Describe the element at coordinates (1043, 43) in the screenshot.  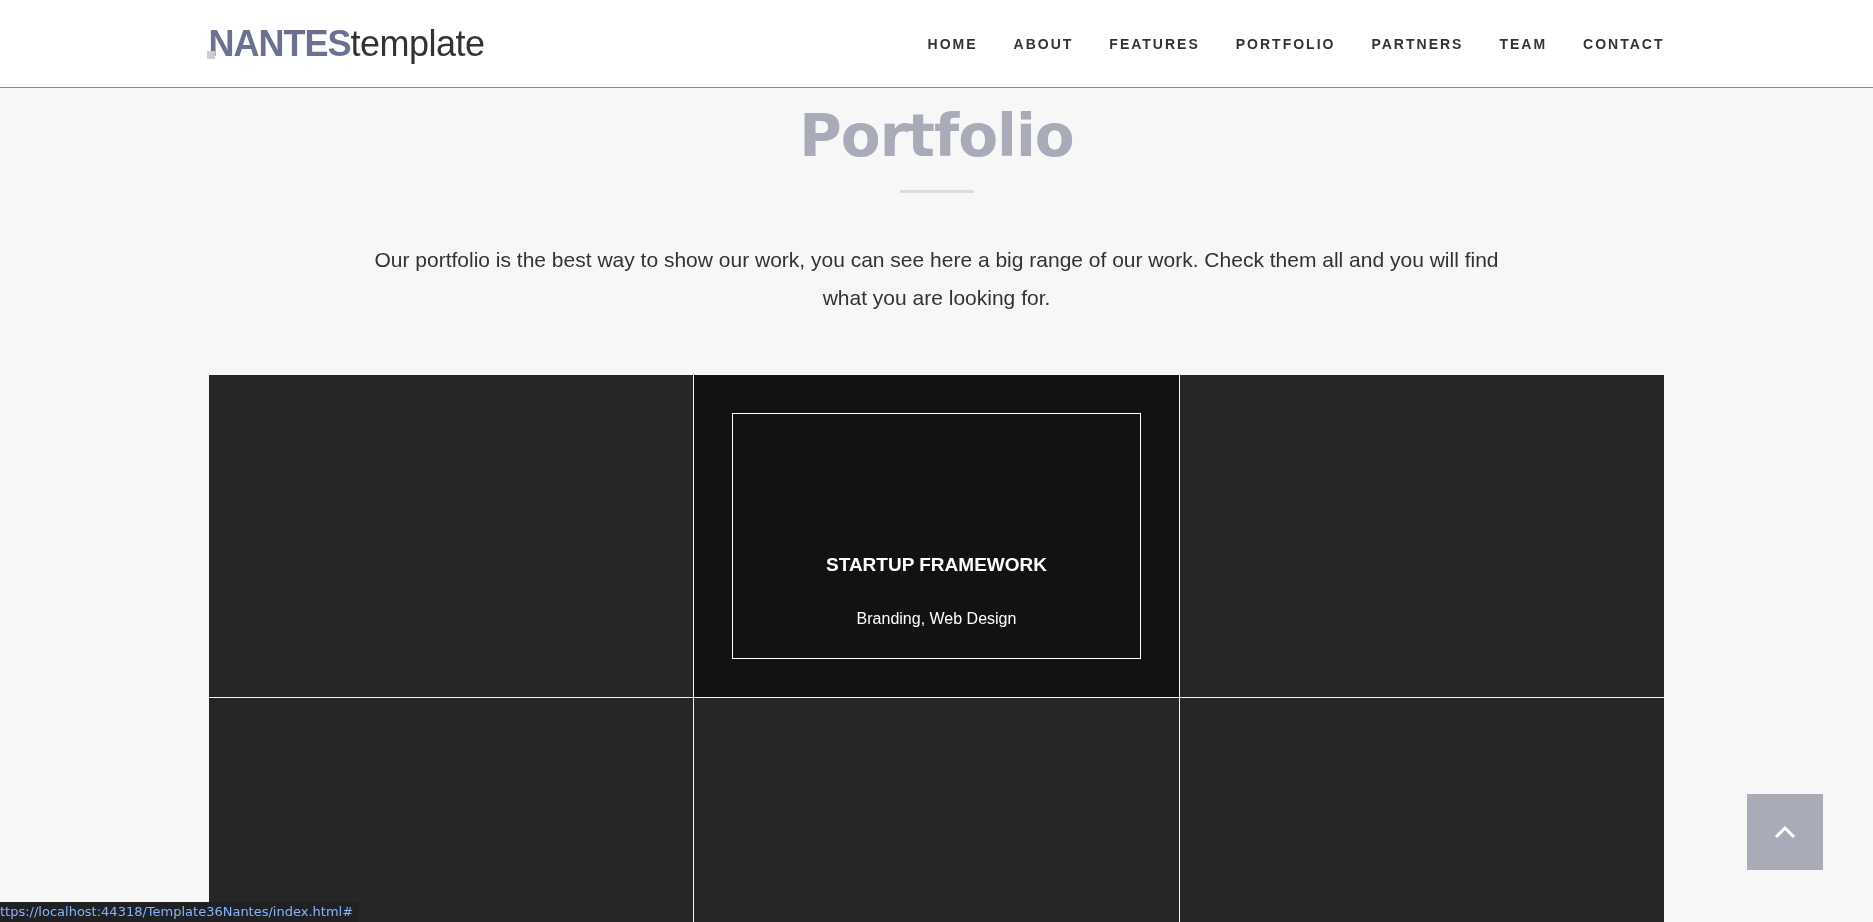
I see `nav-link: ABOUT` at that location.